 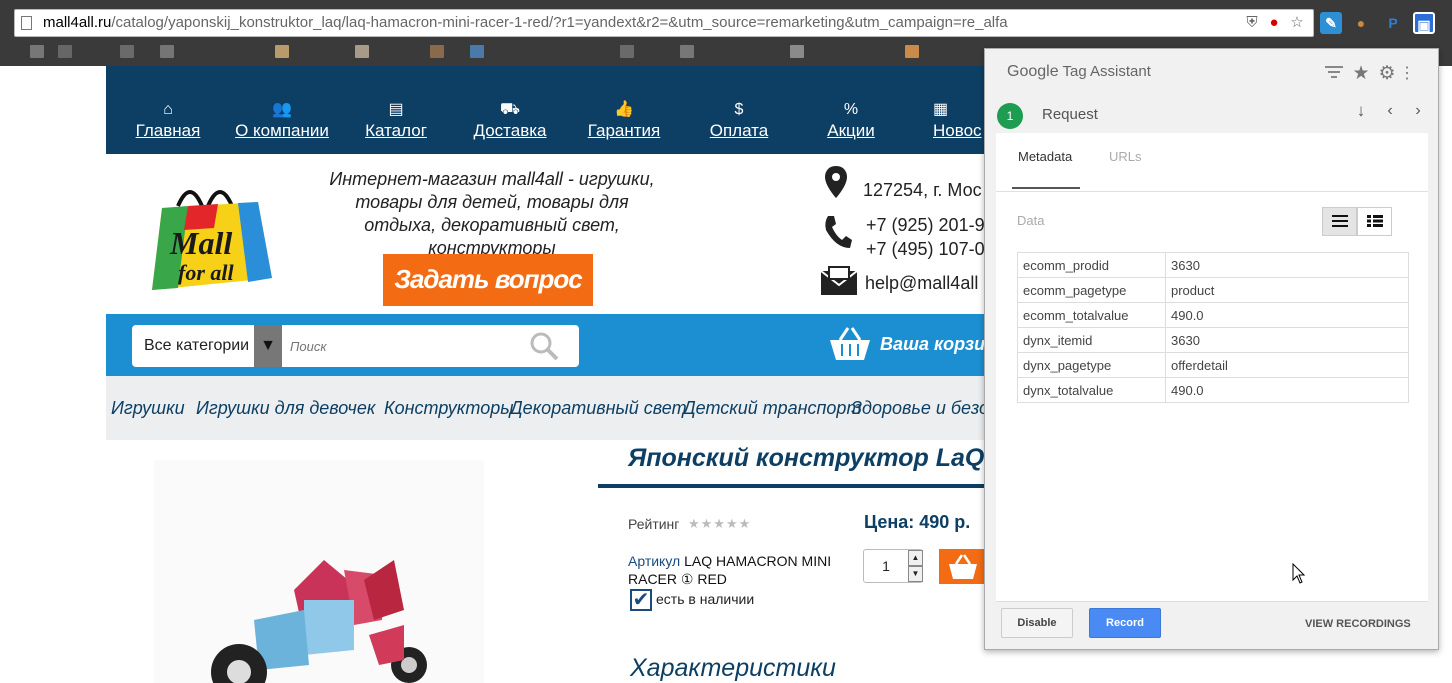 What do you see at coordinates (624, 110) in the screenshot?
I see `nav-item-5: 👍 Гарантия` at bounding box center [624, 110].